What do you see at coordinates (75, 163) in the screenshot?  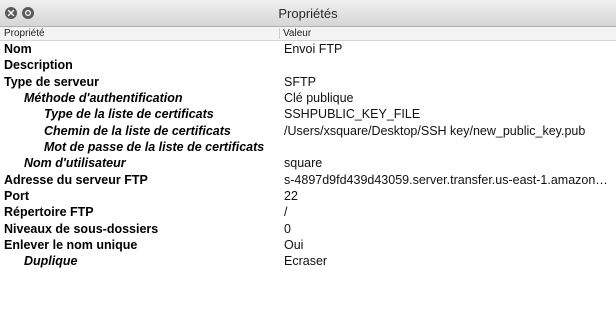 I see `property-name: Nom d'utilisateur` at bounding box center [75, 163].